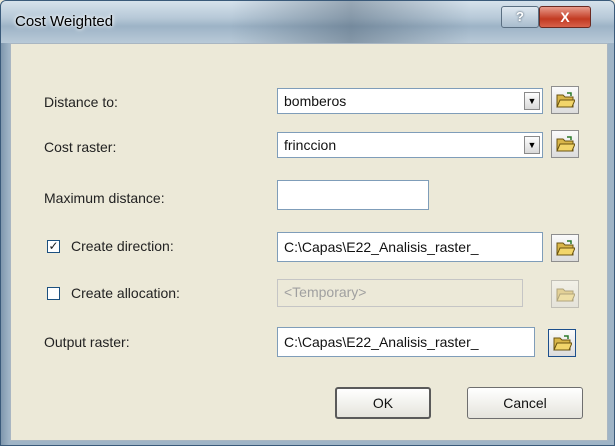 The height and width of the screenshot is (446, 615). I want to click on distance-to-value: bomberos, so click(315, 101).